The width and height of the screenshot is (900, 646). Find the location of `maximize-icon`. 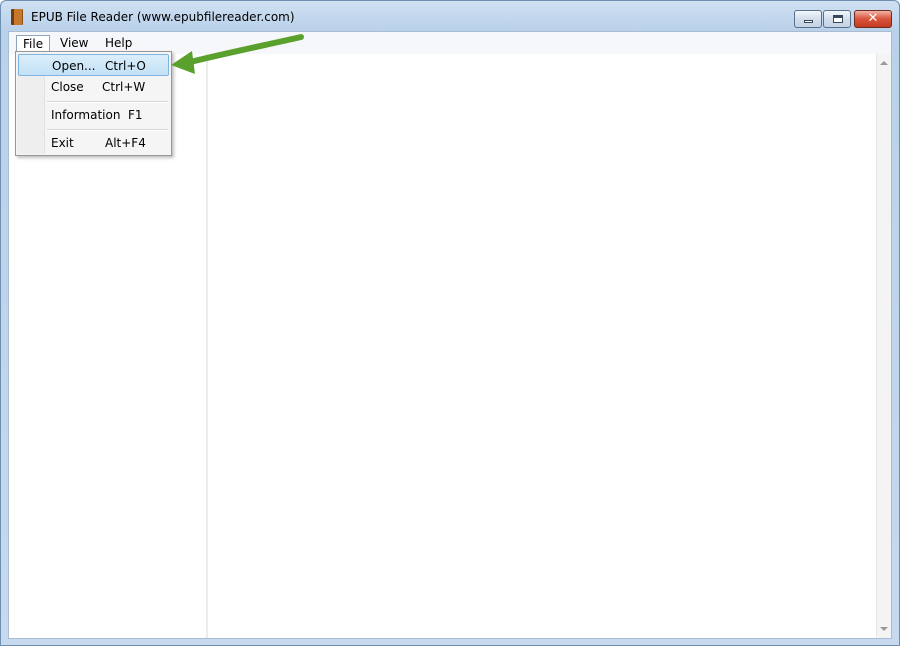

maximize-icon is located at coordinates (838, 19).